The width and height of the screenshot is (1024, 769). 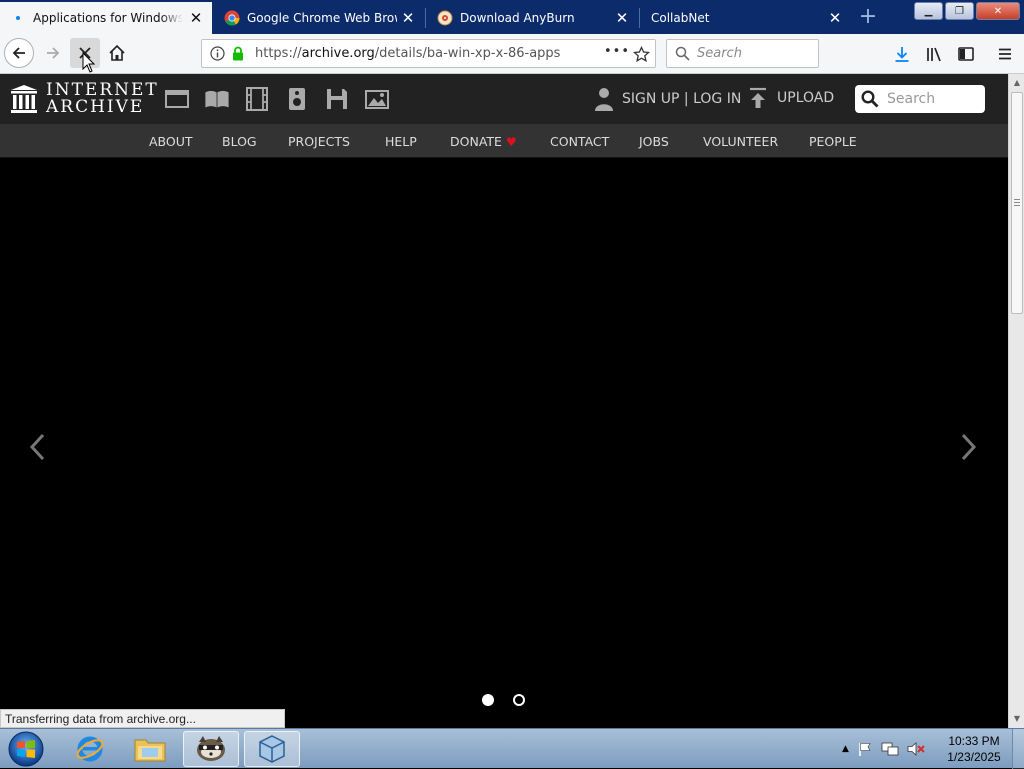 What do you see at coordinates (902, 54) in the screenshot?
I see `downloads-button` at bounding box center [902, 54].